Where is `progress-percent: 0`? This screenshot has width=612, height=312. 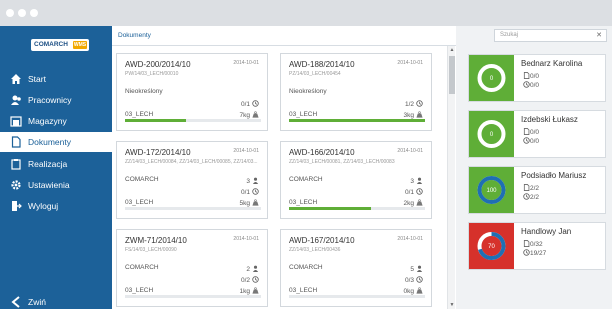
progress-percent: 0 is located at coordinates (492, 135).